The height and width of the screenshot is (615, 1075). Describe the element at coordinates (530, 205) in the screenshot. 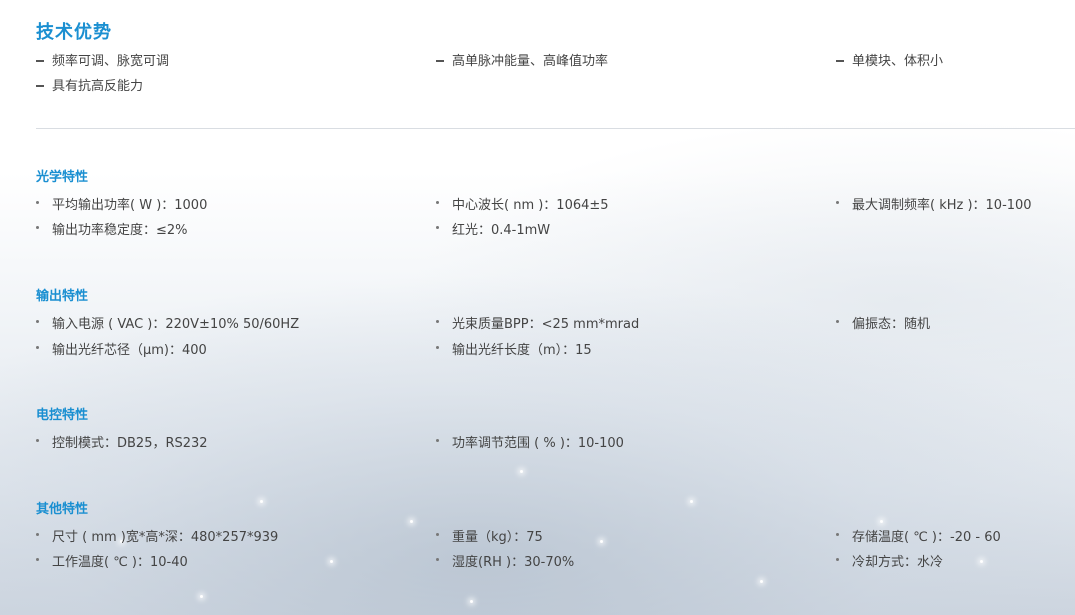

I see `spec-label: 中心波长( nm )：1064±5` at that location.